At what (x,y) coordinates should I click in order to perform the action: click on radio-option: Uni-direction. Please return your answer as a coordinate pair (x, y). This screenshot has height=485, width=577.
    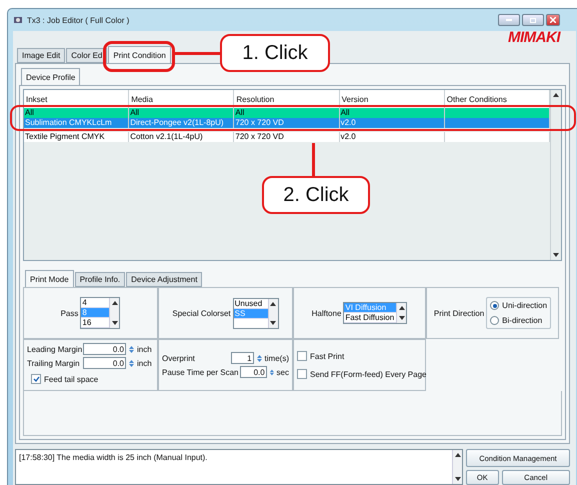
    Looking at the image, I should click on (519, 305).